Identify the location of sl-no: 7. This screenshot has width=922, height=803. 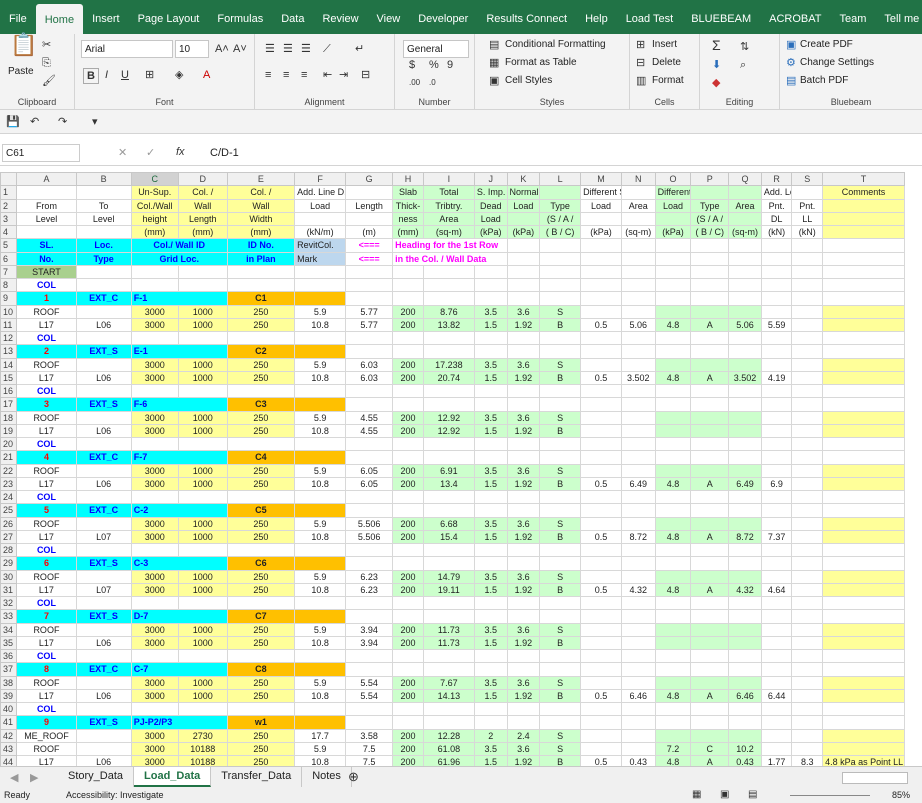
(46, 616).